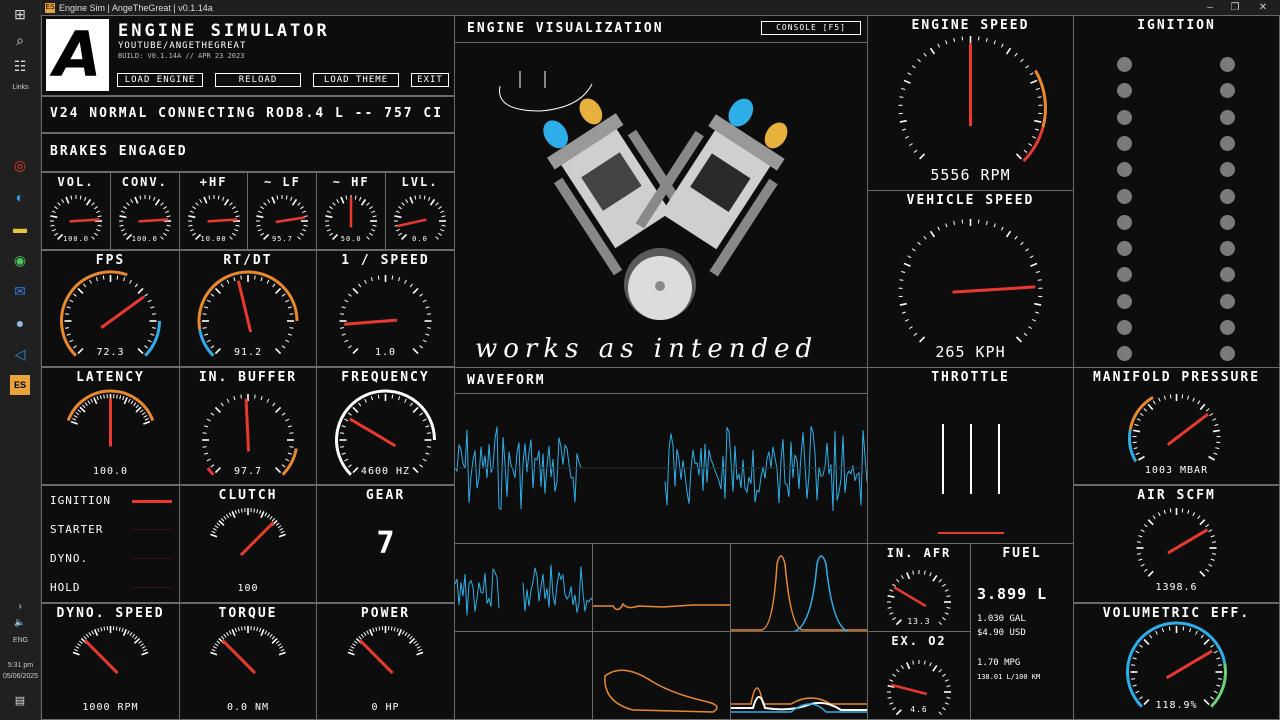 This screenshot has height=720, width=1280. Describe the element at coordinates (20, 197) in the screenshot. I see `edge-icon: ◐` at that location.